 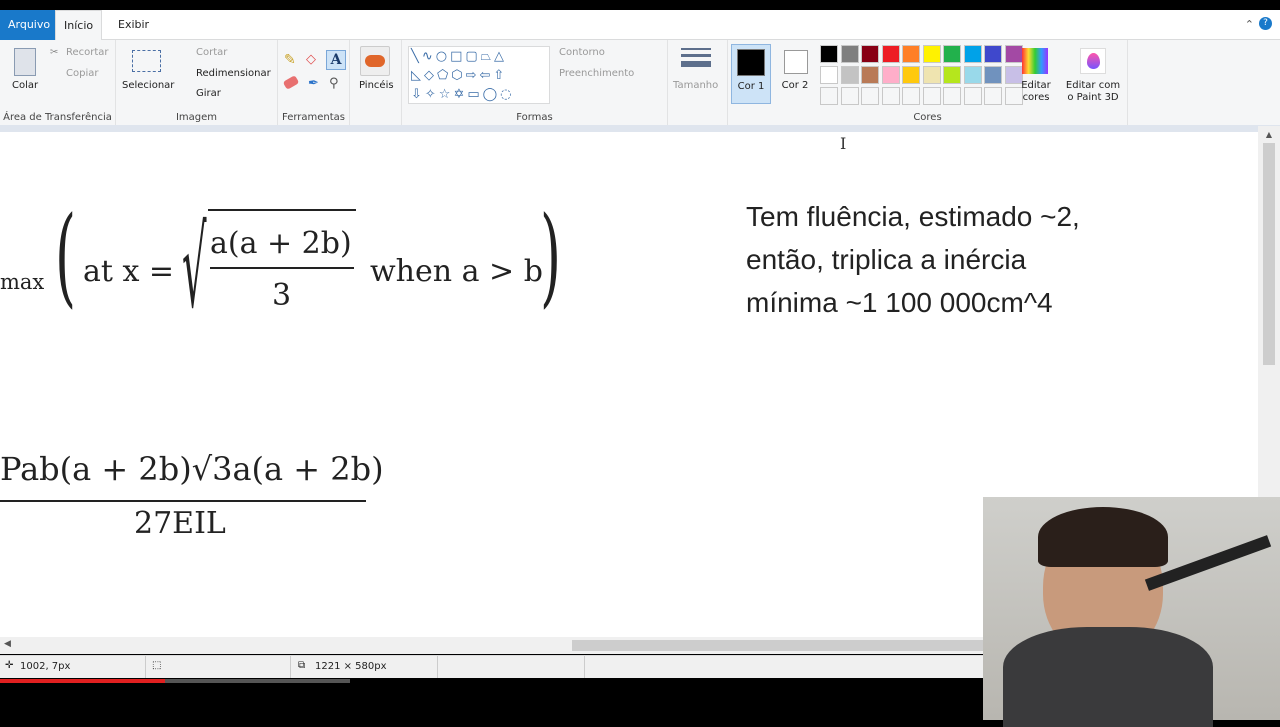 I want to click on formula-numerator: a(a + 2b), so click(x=281, y=243).